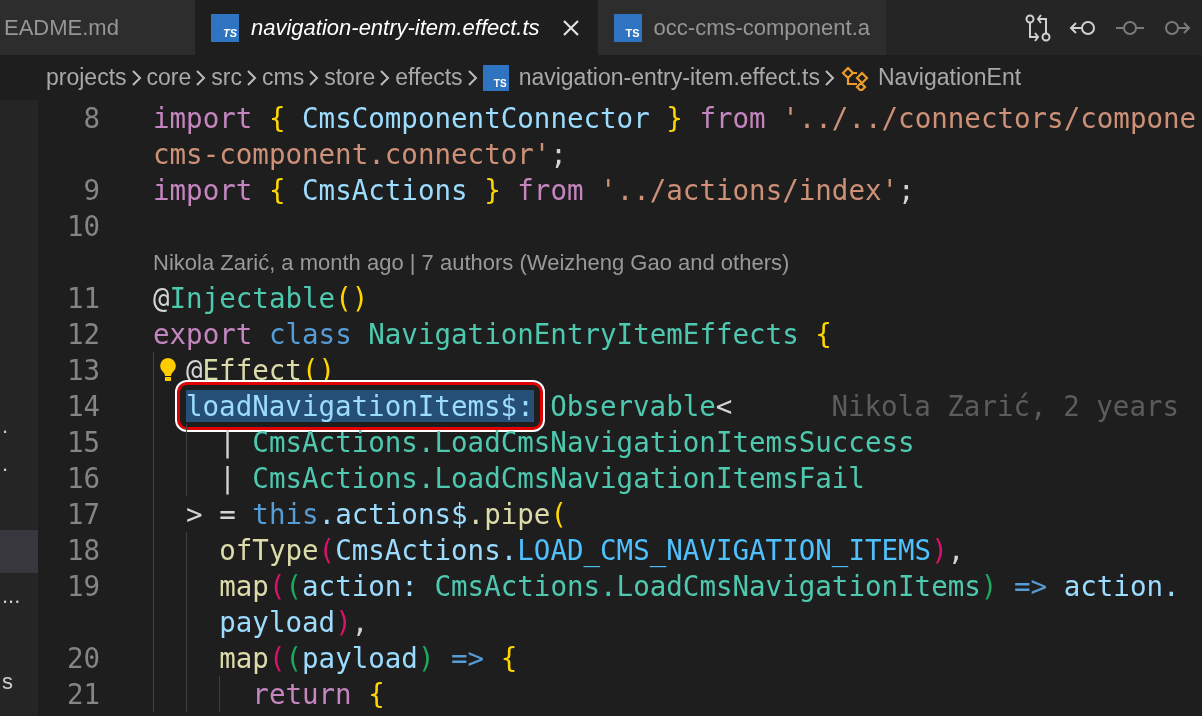  What do you see at coordinates (1005, 406) in the screenshot?
I see `blame-annotation: Nikola Zarić, 2 years` at bounding box center [1005, 406].